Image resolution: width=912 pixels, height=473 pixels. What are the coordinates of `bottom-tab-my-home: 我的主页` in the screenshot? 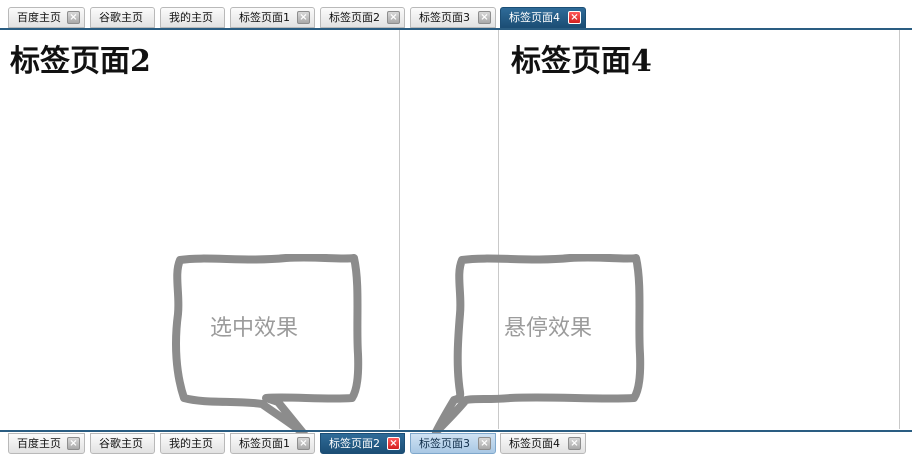 It's located at (192, 443).